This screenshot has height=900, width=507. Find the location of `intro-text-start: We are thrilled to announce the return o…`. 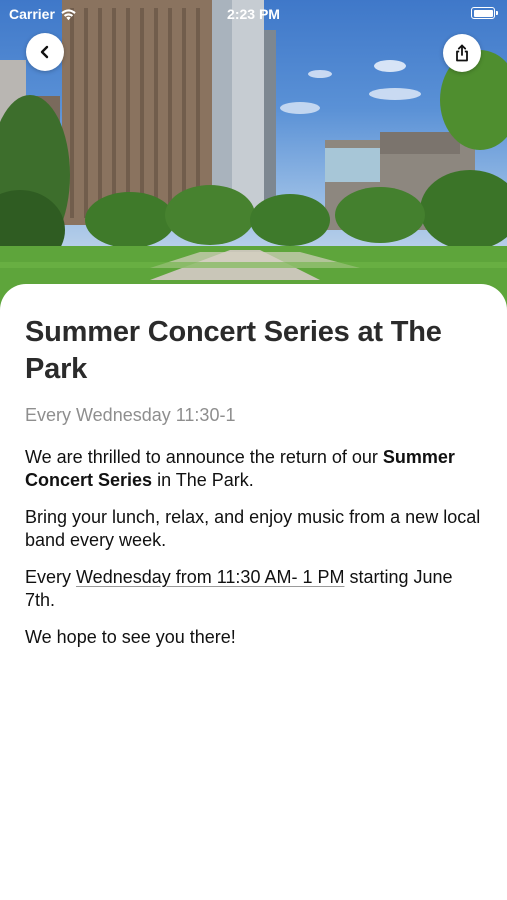

intro-text-start: We are thrilled to announce the return o… is located at coordinates (204, 457).